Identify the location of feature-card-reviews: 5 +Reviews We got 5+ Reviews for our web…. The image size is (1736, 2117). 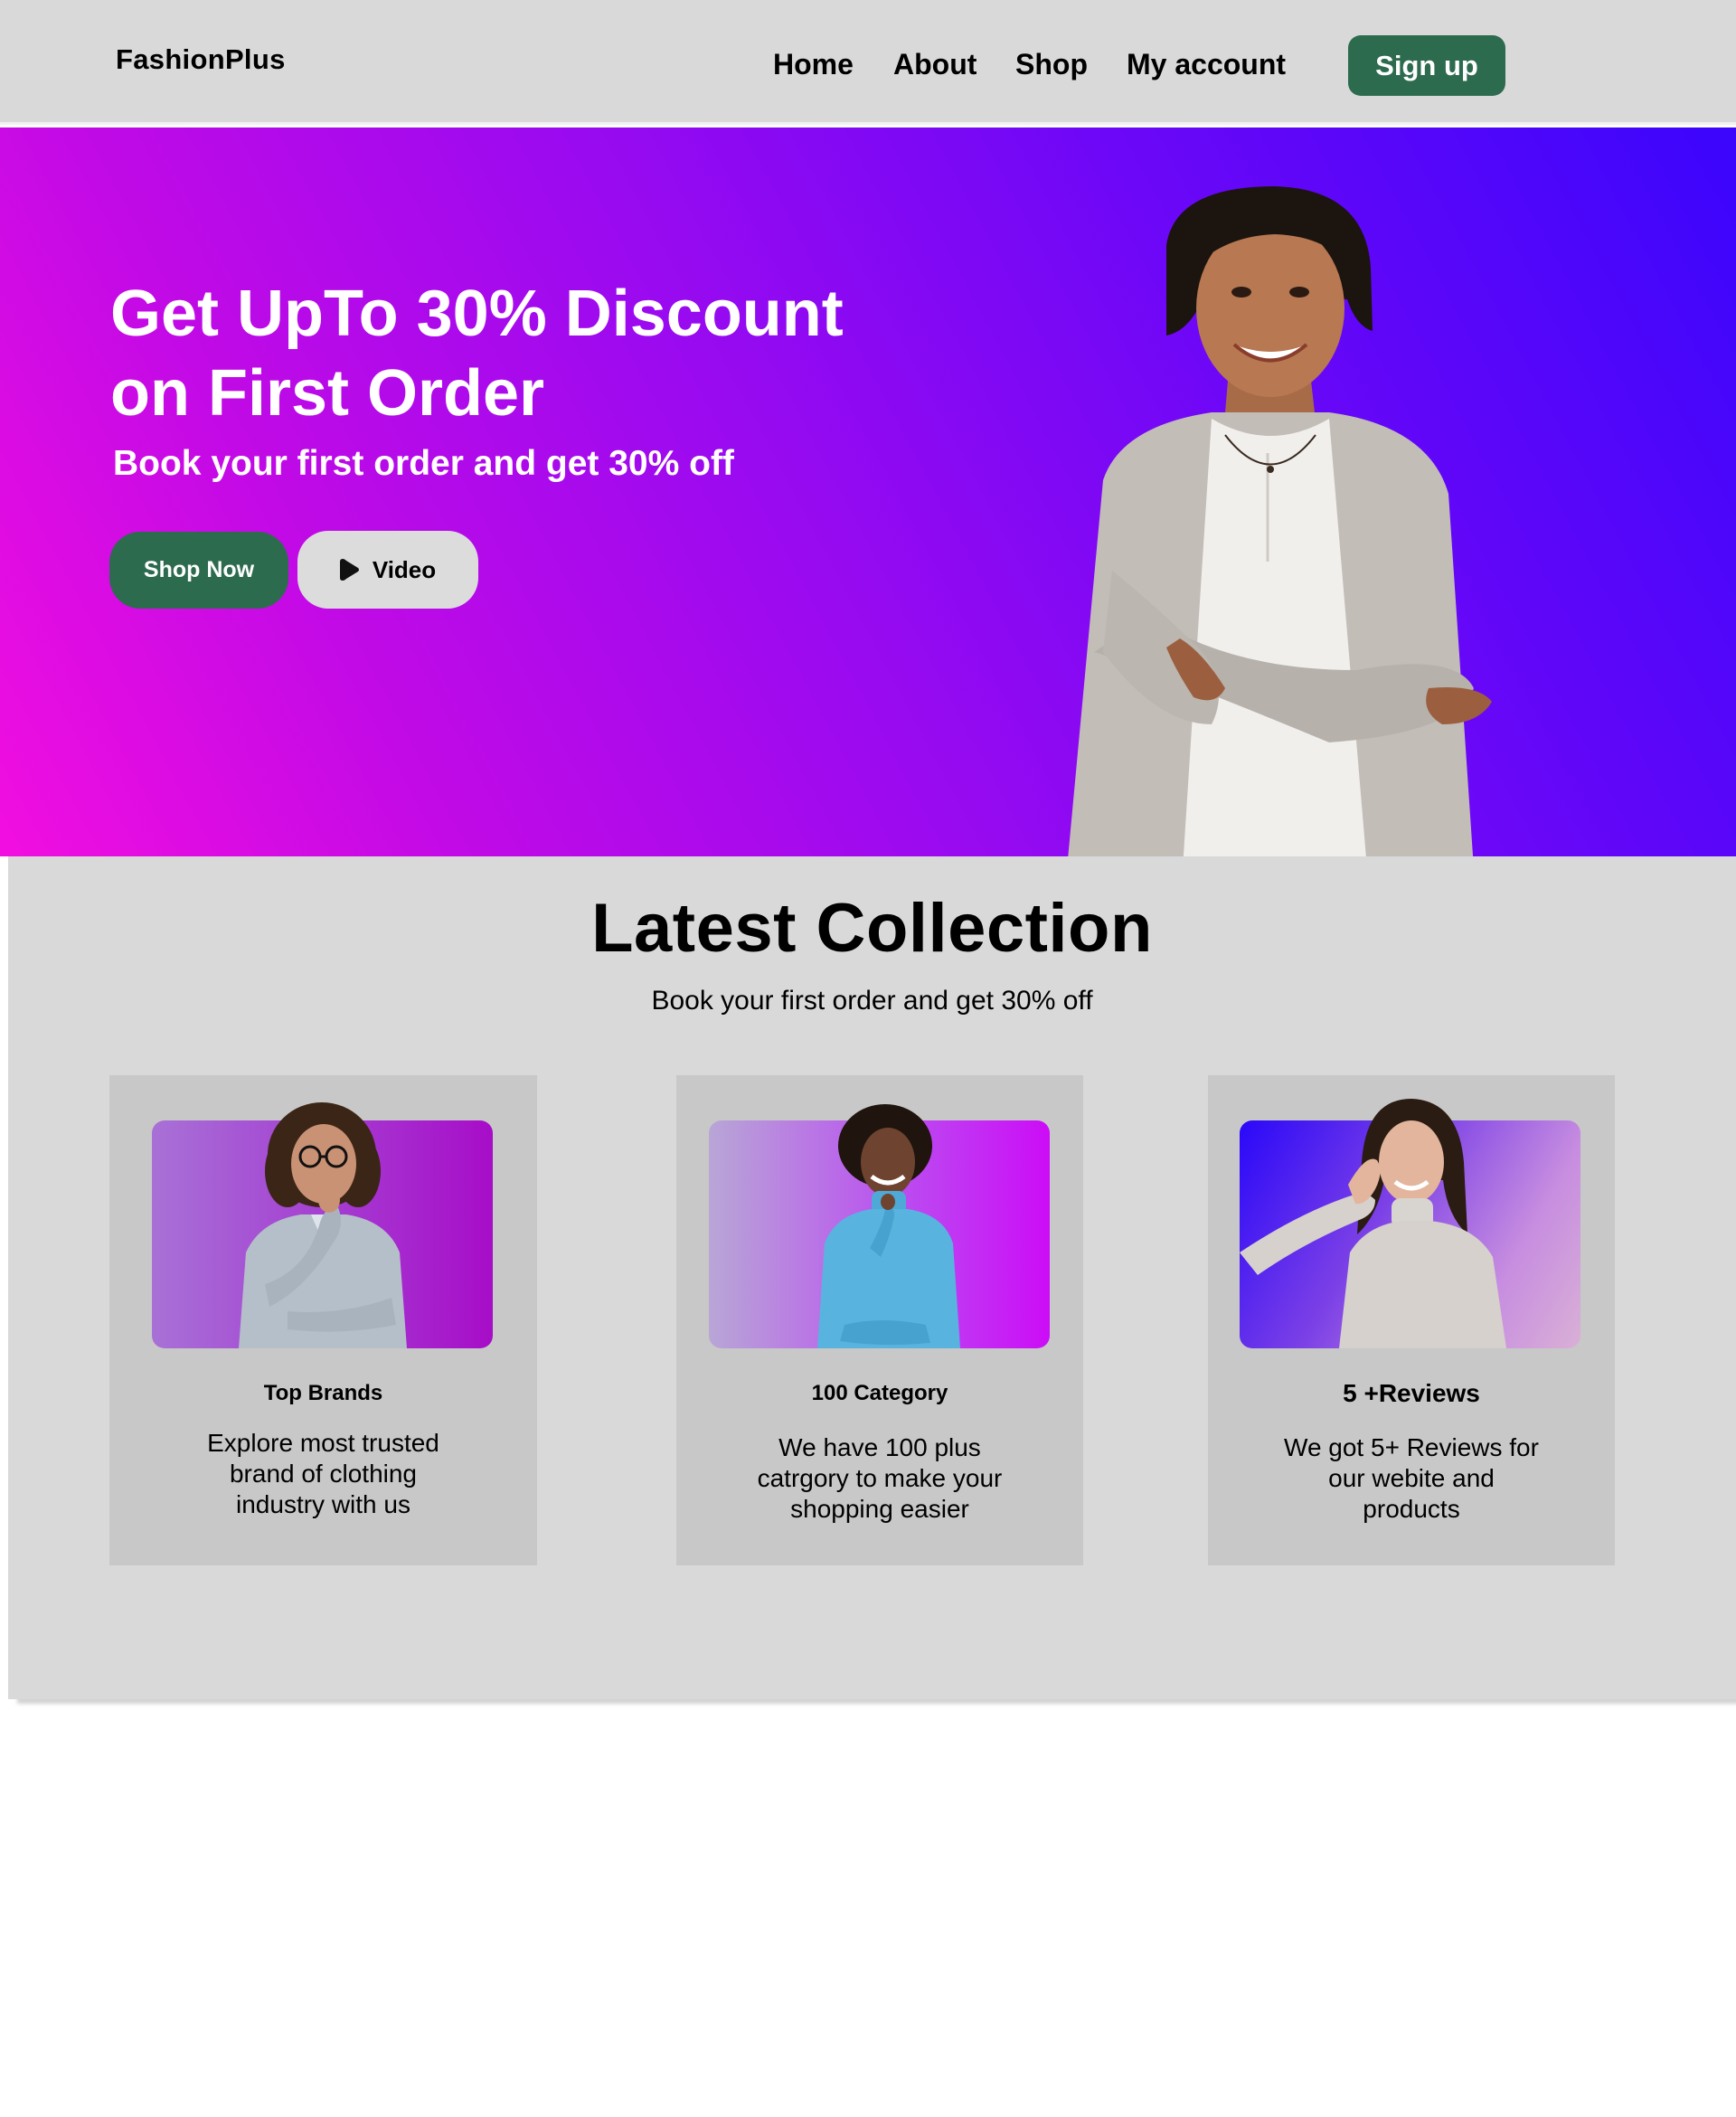
(1412, 1320).